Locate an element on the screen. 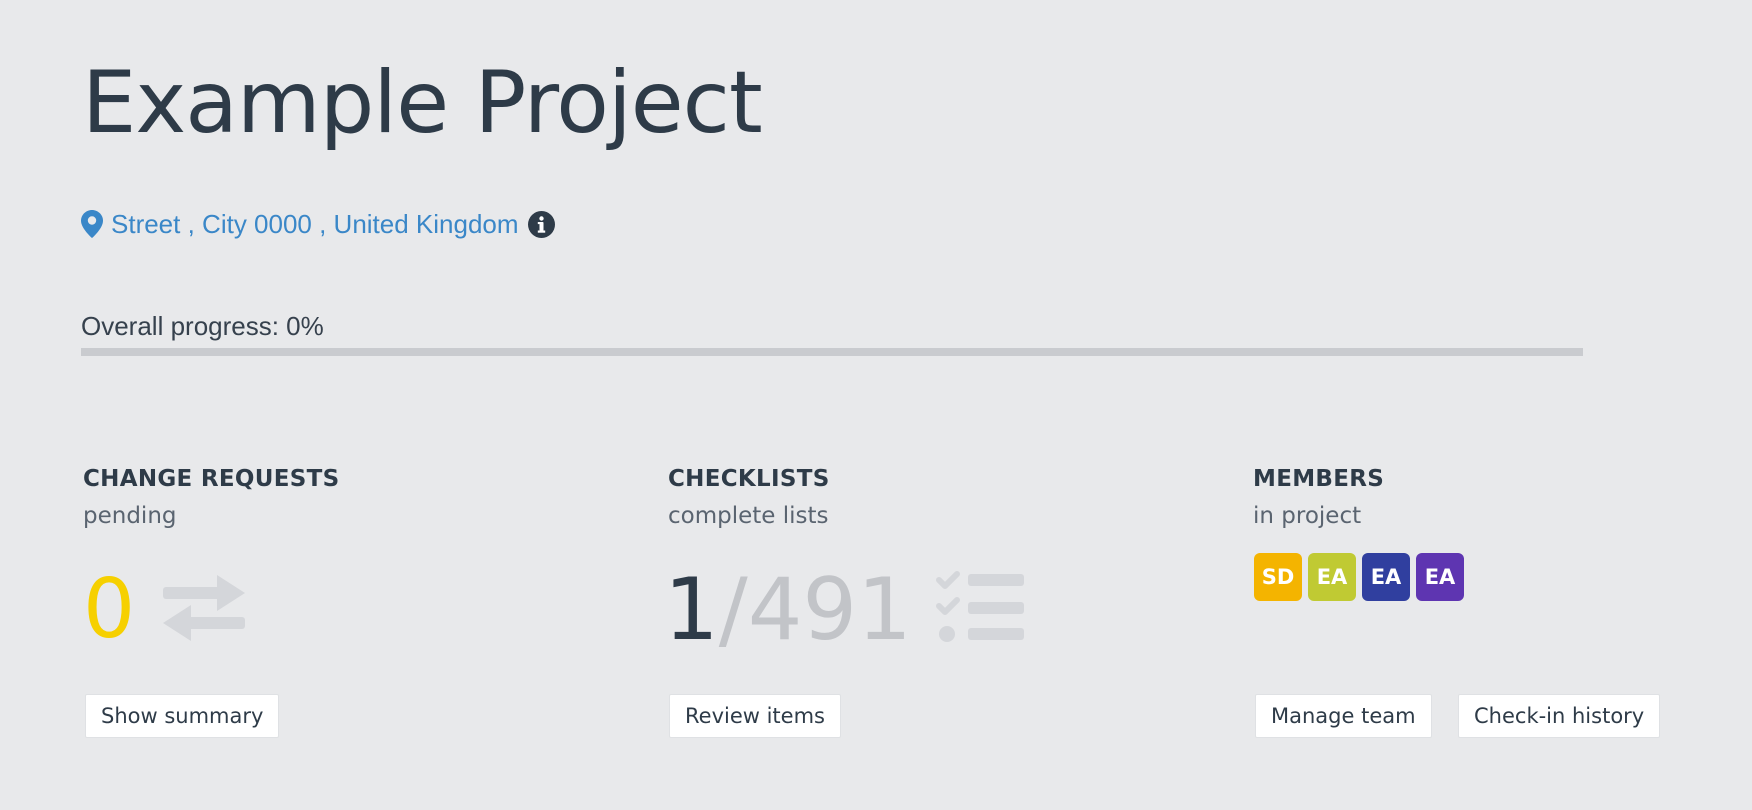 The width and height of the screenshot is (1752, 810). member-avatars: SD EA EA EA is located at coordinates (1359, 577).